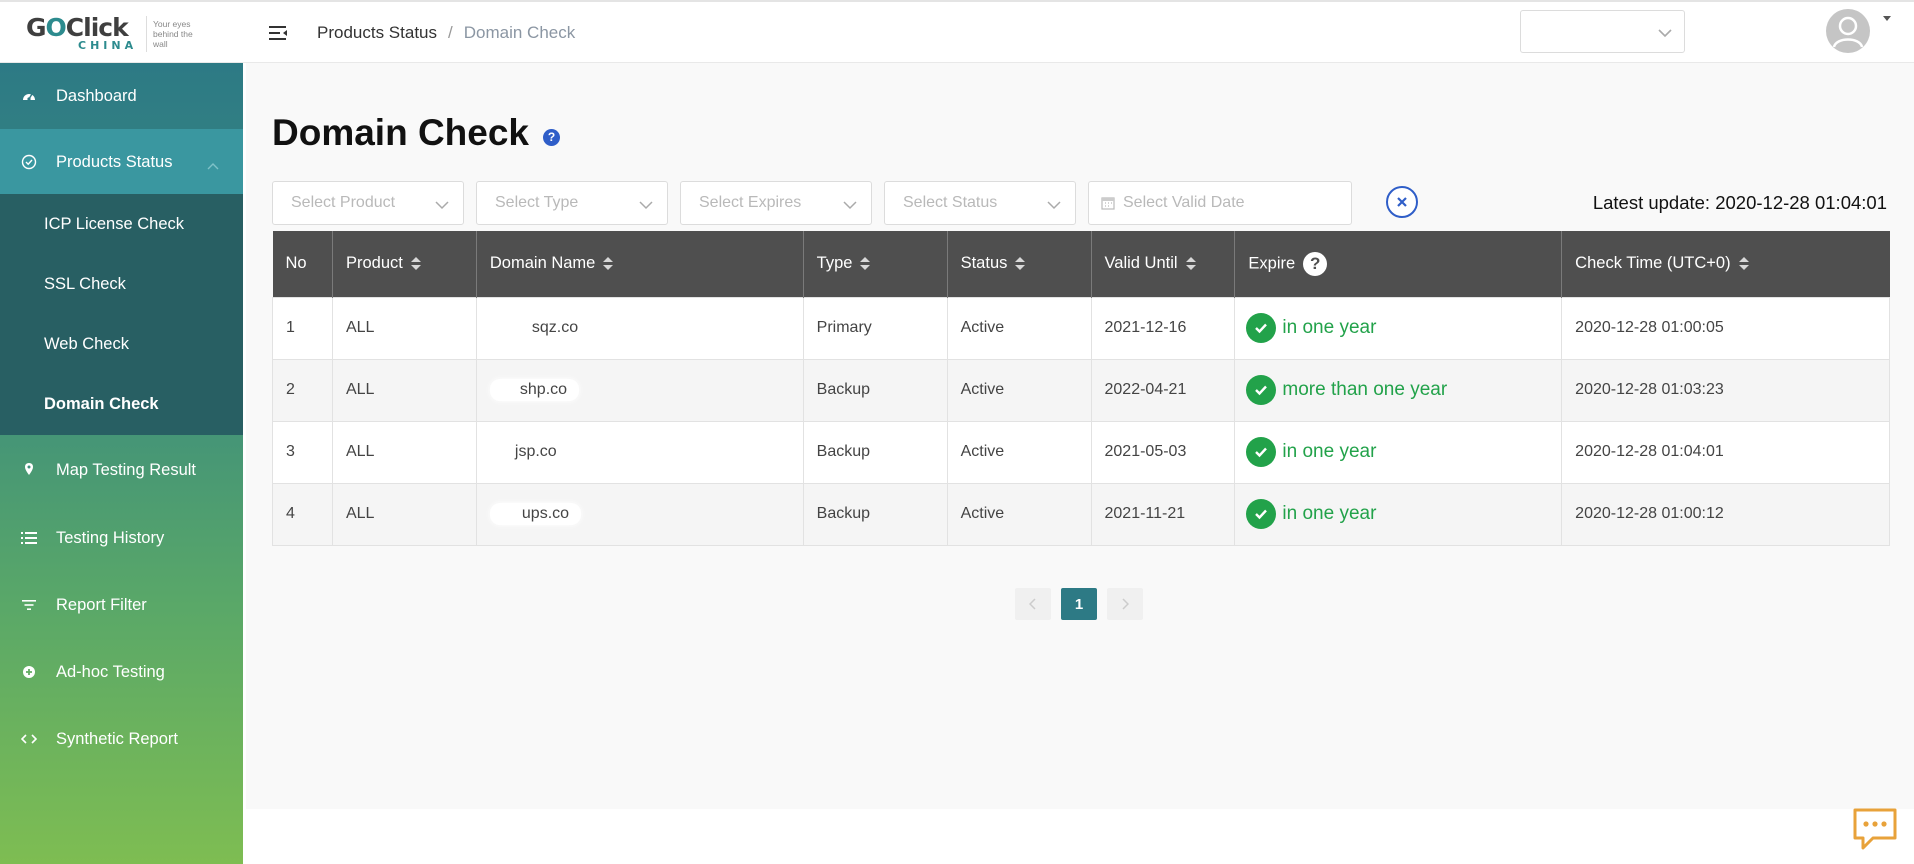  I want to click on page-title-text: Domain Check, so click(401, 132).